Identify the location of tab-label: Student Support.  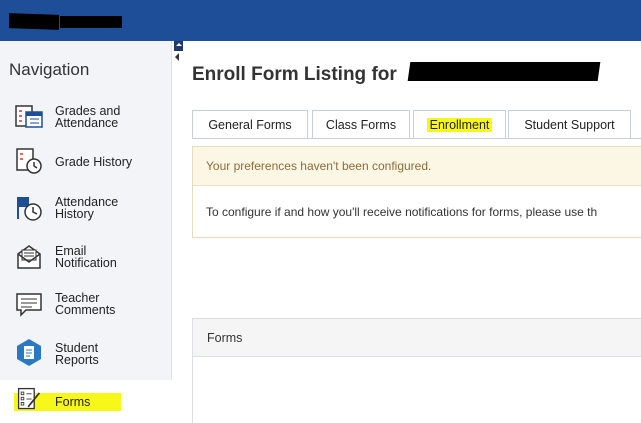
(569, 125).